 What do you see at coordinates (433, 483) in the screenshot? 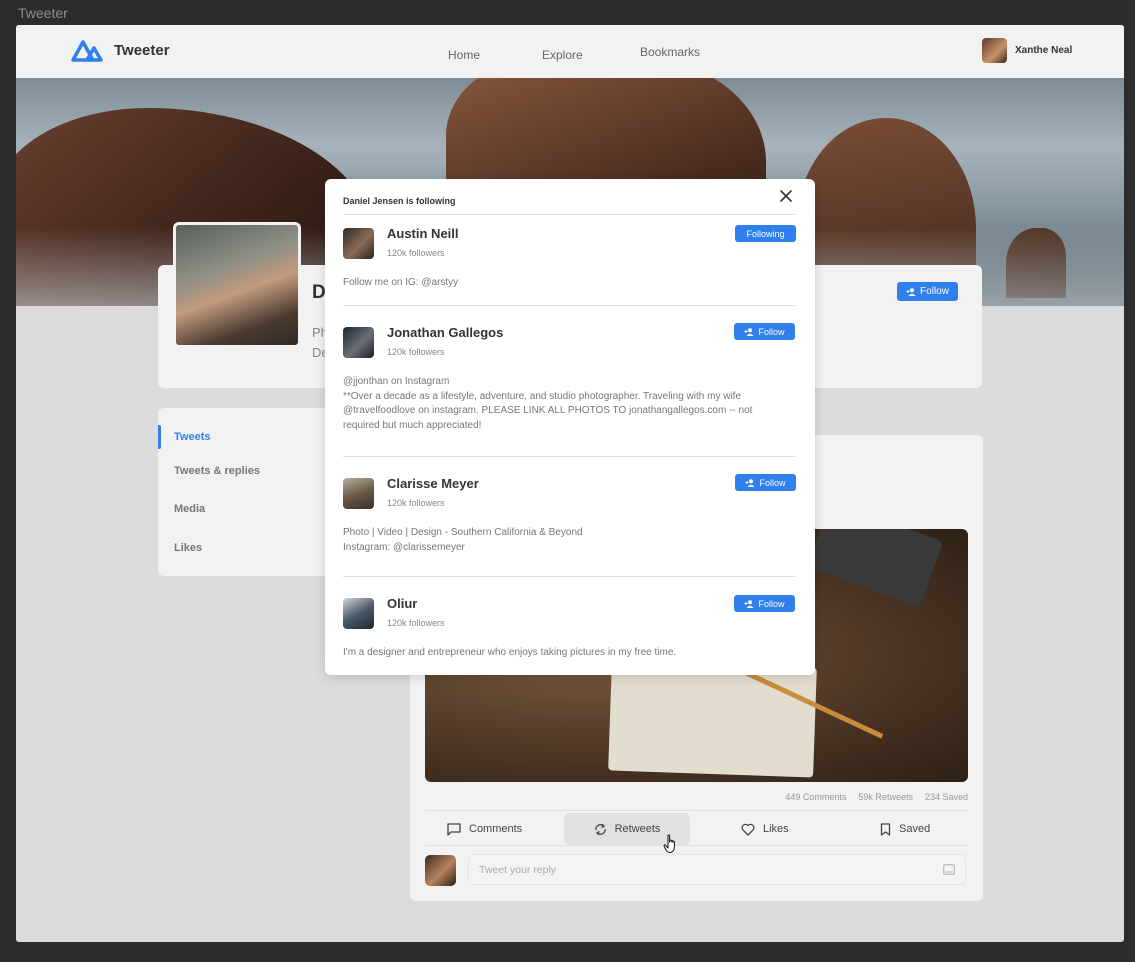
I see `user-name: Clarisse Meyer` at bounding box center [433, 483].